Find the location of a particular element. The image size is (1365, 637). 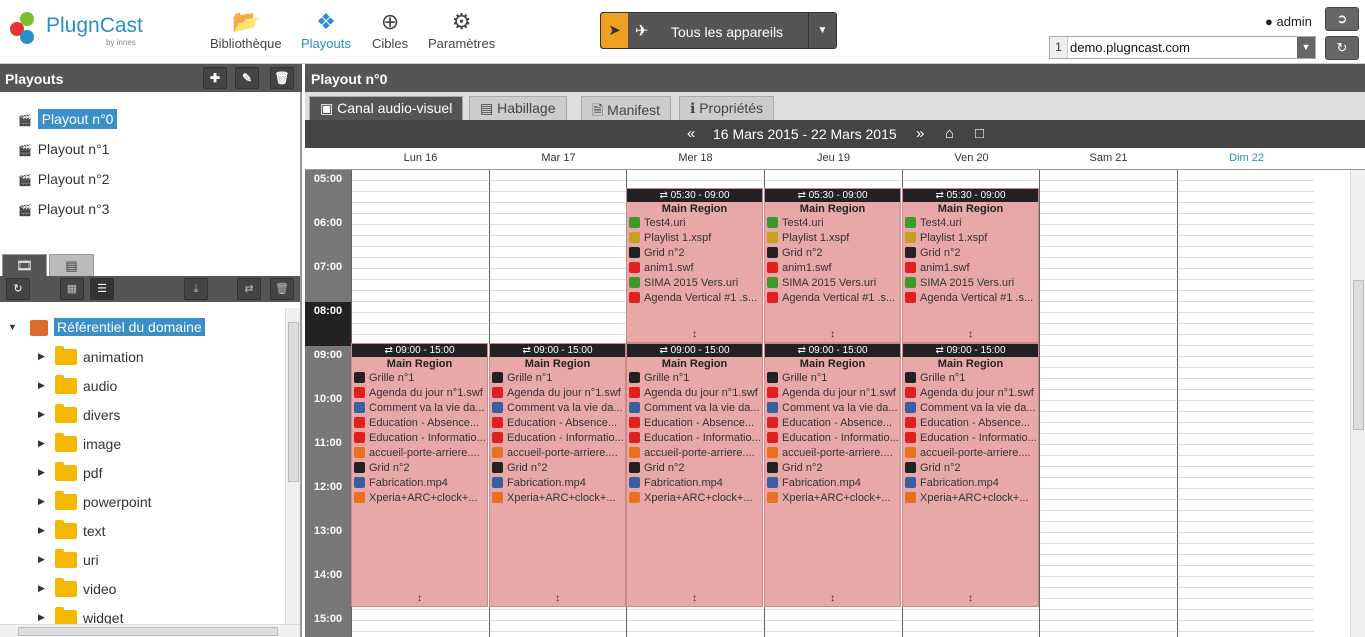

list-view-button: ☰ is located at coordinates (102, 289).